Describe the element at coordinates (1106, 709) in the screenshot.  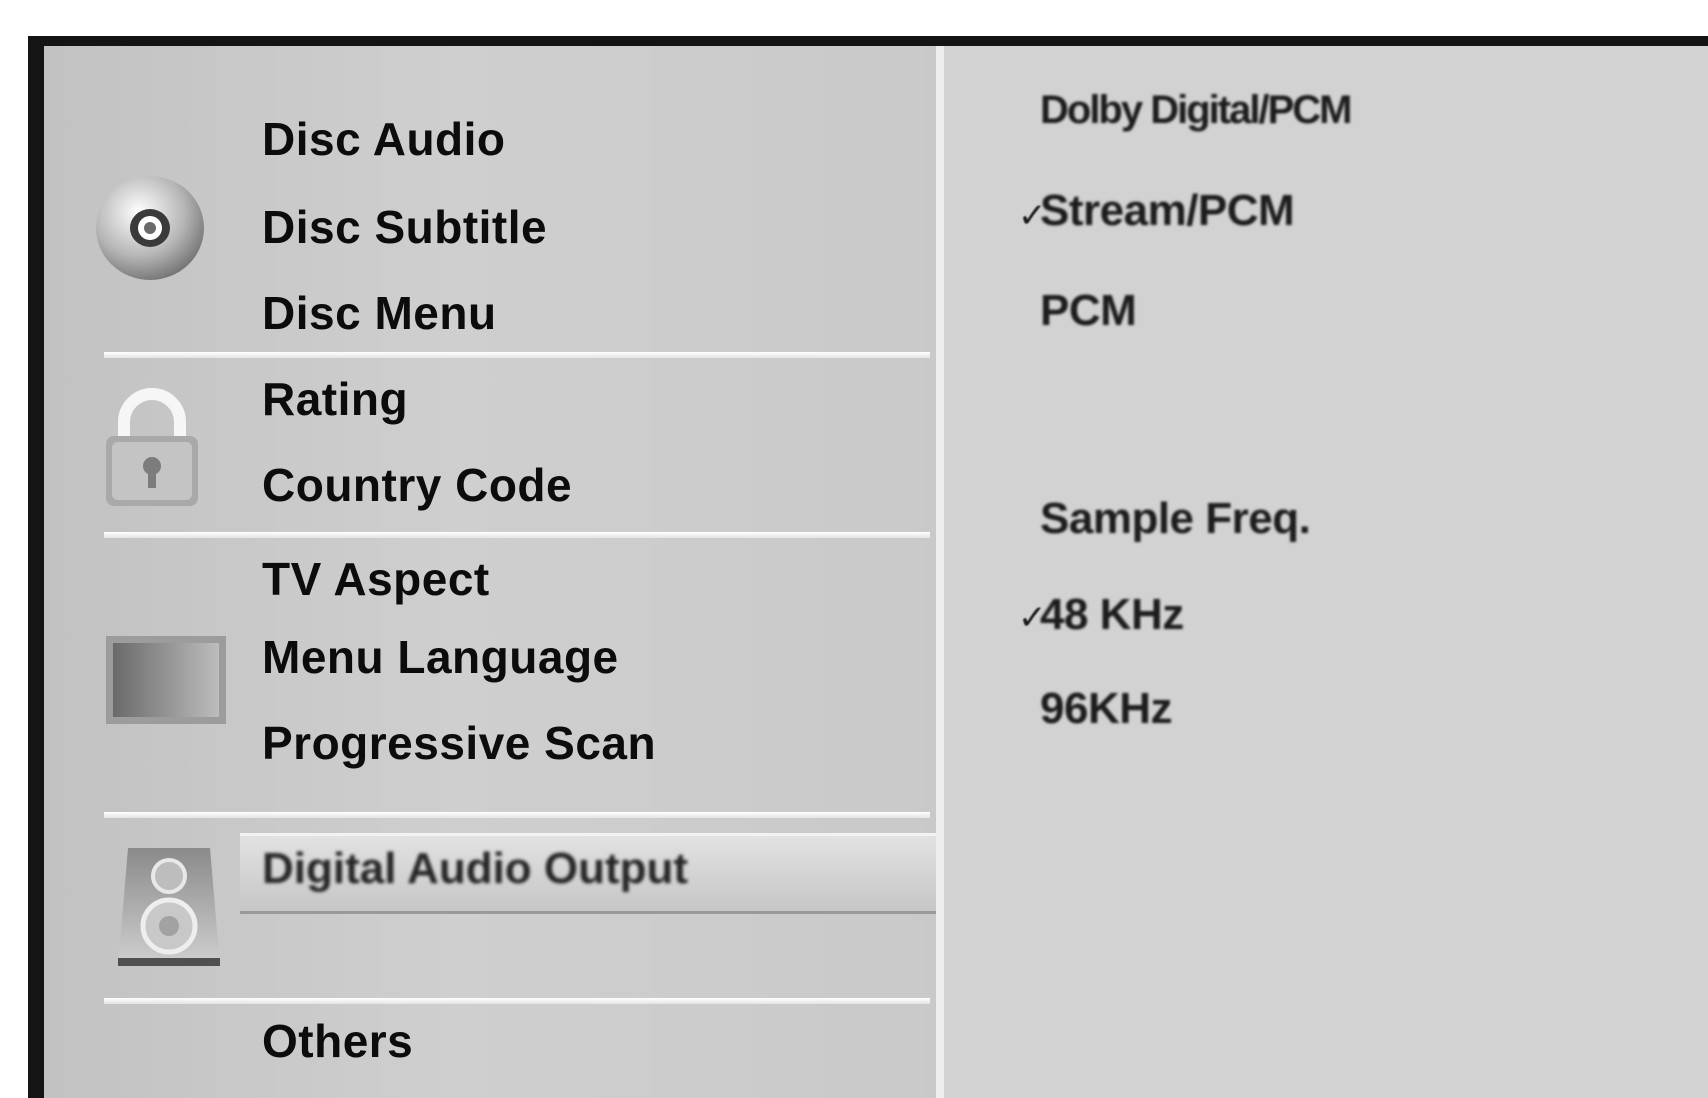
I see `option-96-khz: 96KHz` at that location.